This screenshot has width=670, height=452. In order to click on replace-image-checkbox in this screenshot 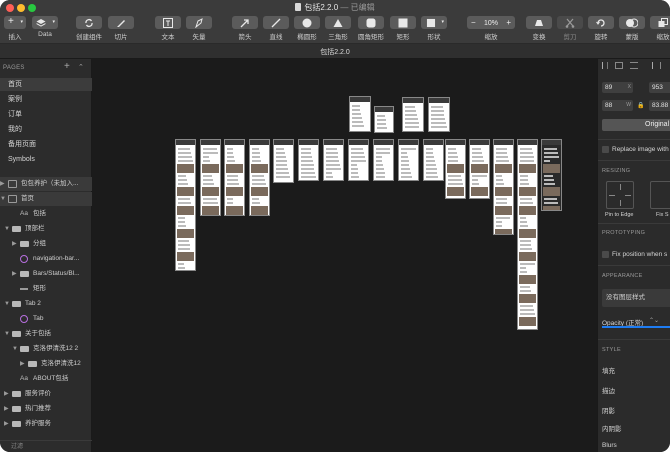, I will do `click(605, 149)`.